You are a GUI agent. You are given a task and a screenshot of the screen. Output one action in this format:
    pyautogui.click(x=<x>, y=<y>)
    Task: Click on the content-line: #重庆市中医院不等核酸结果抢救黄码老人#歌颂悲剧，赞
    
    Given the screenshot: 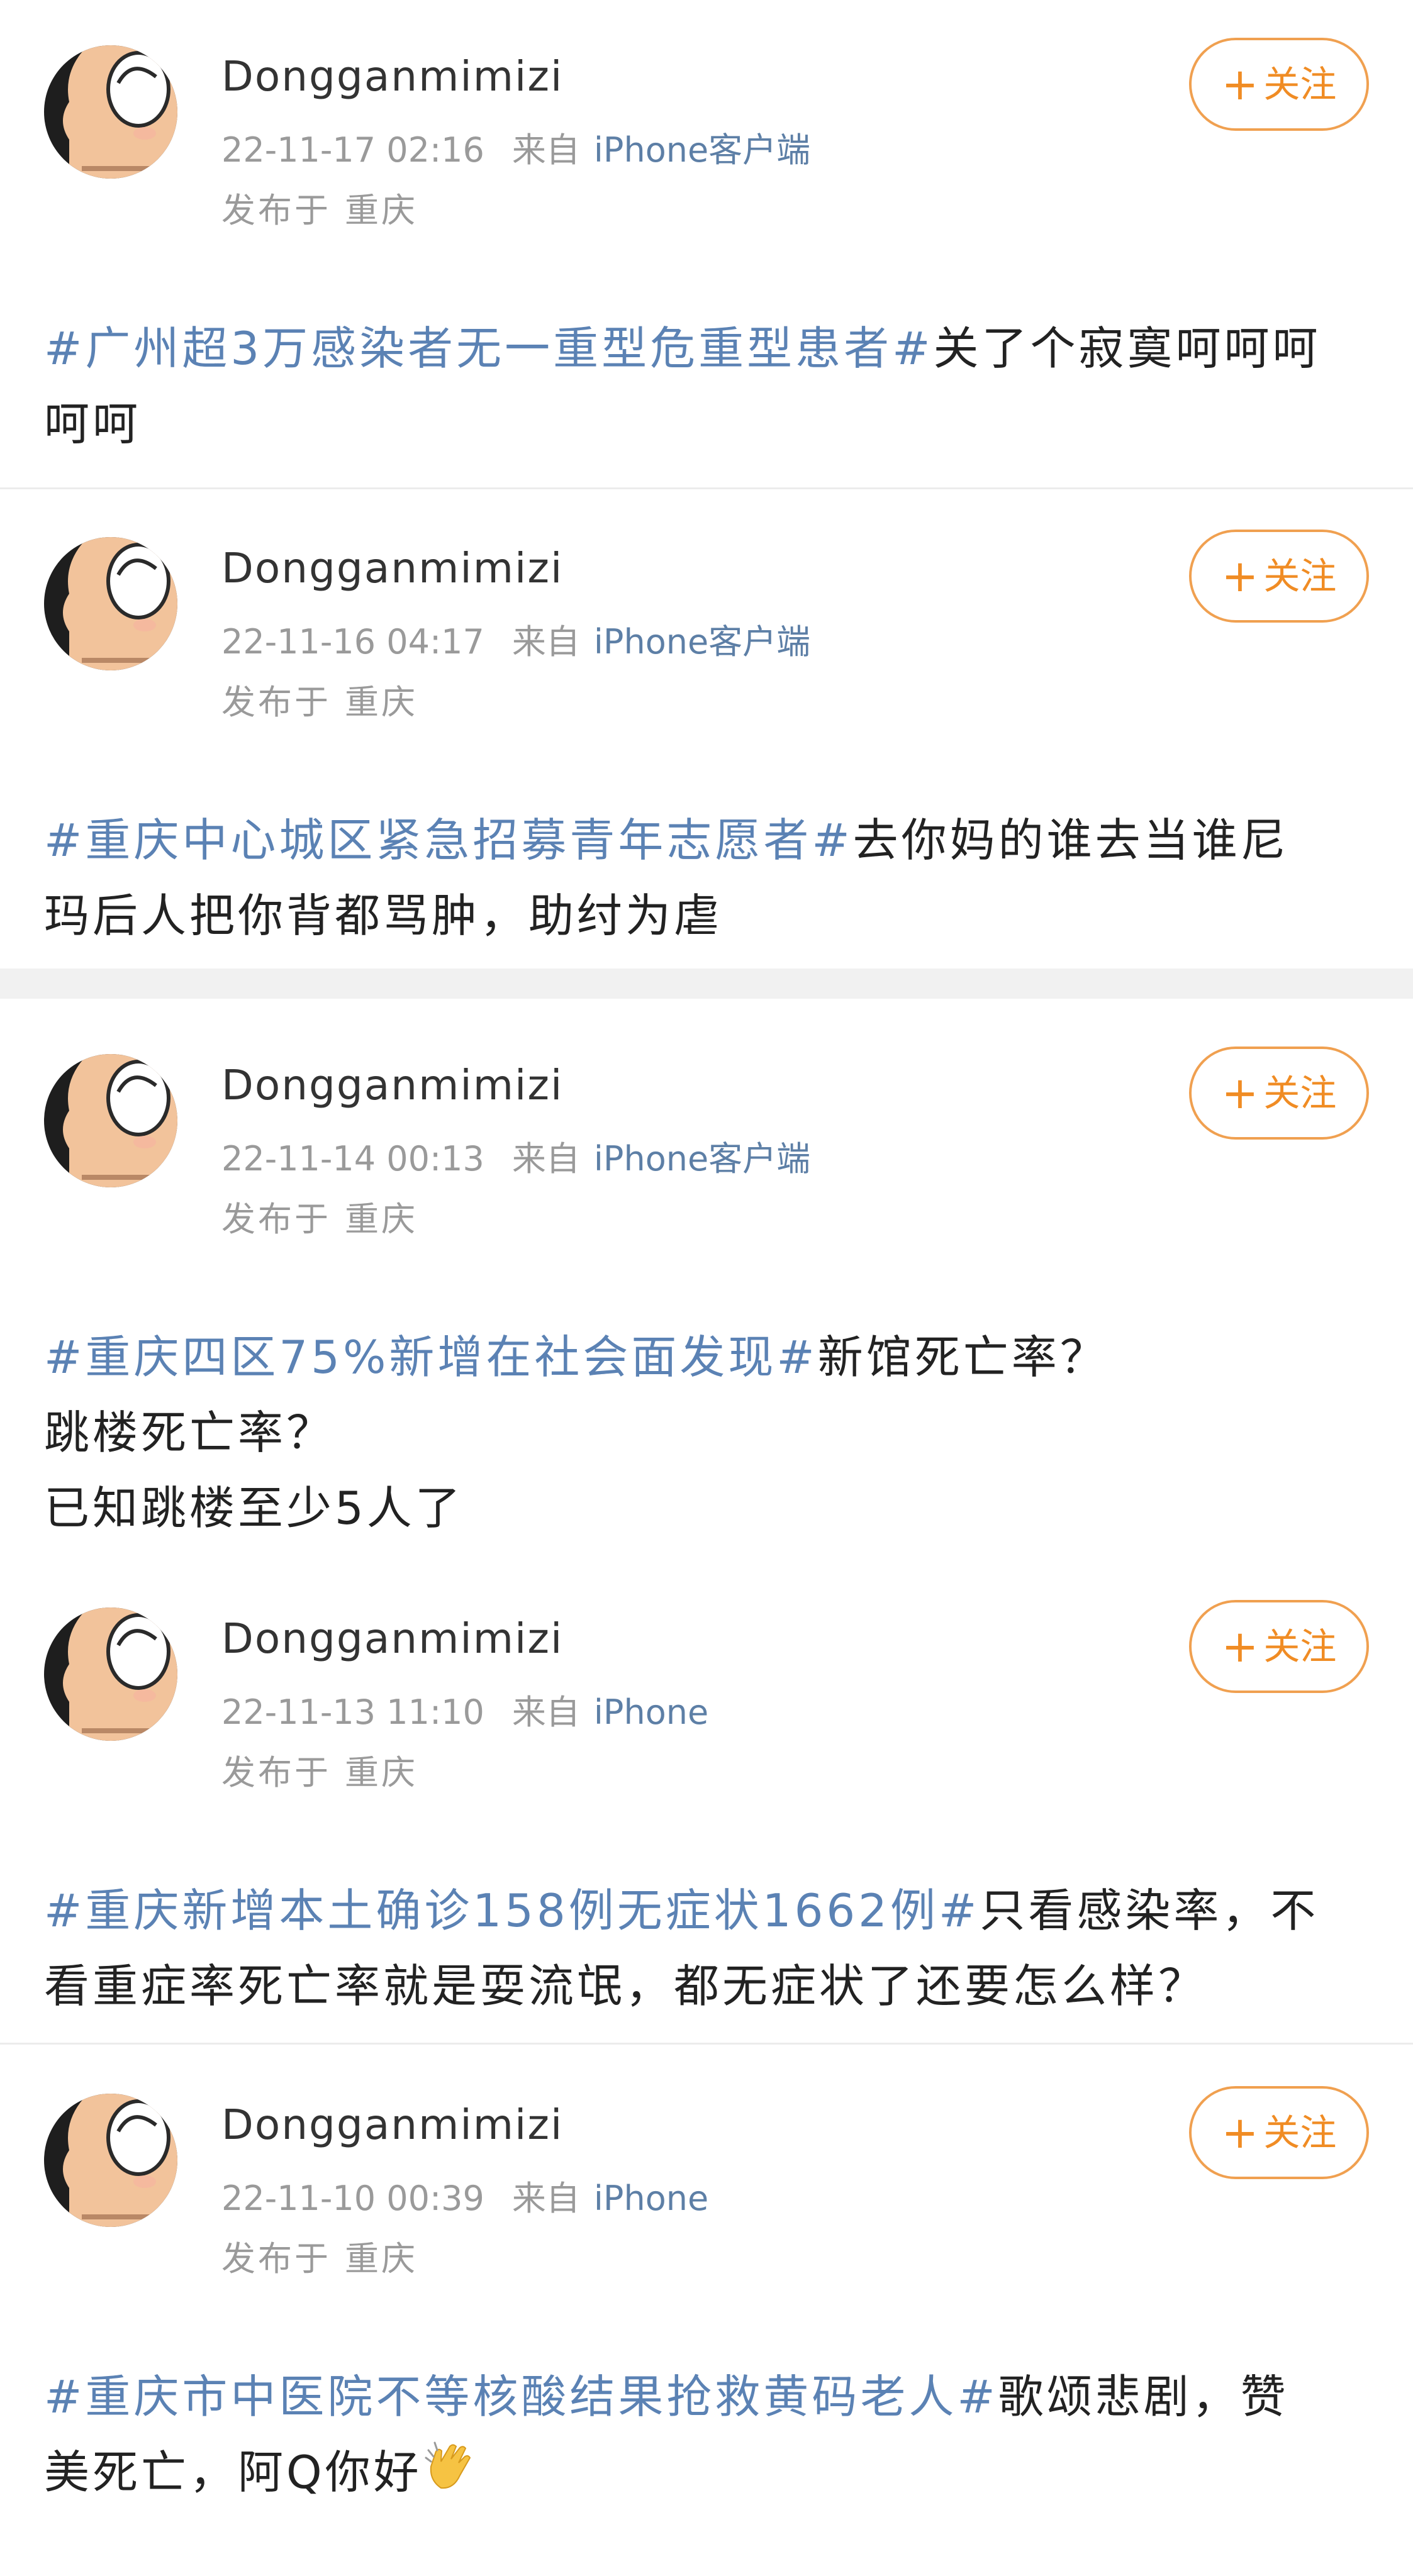 What is the action you would take?
    pyautogui.click(x=707, y=2396)
    